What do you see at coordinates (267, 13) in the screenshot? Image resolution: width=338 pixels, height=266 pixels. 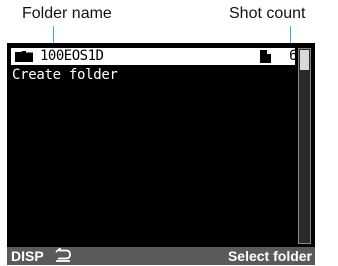 I see `shot-count-callout: Shot count` at bounding box center [267, 13].